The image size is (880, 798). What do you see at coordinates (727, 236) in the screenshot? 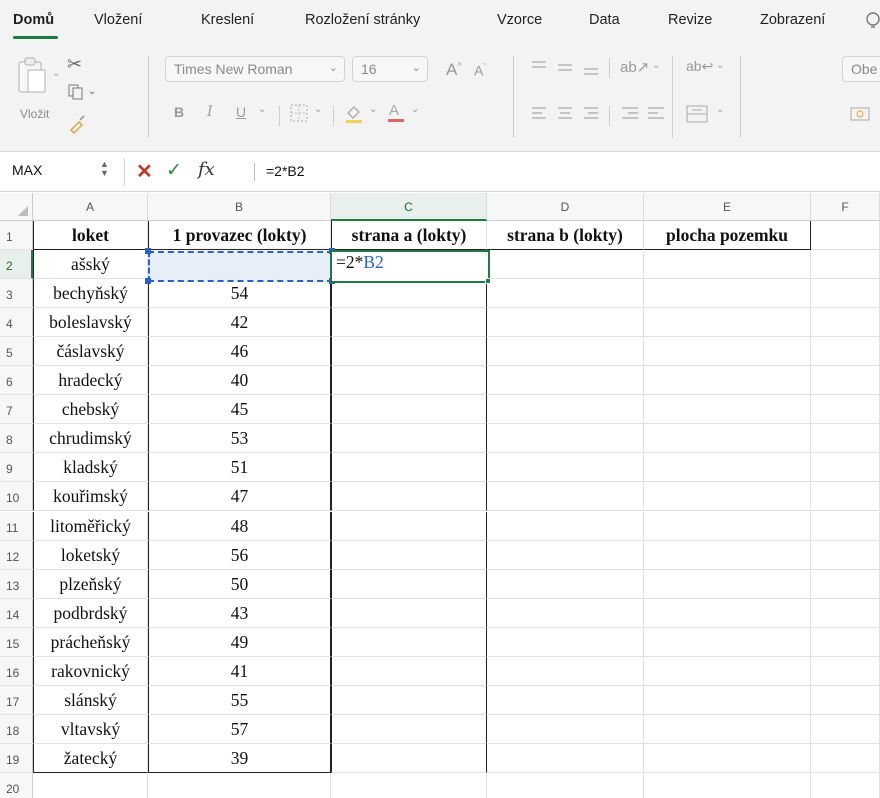
I see `header-cell: plocha pozemku` at bounding box center [727, 236].